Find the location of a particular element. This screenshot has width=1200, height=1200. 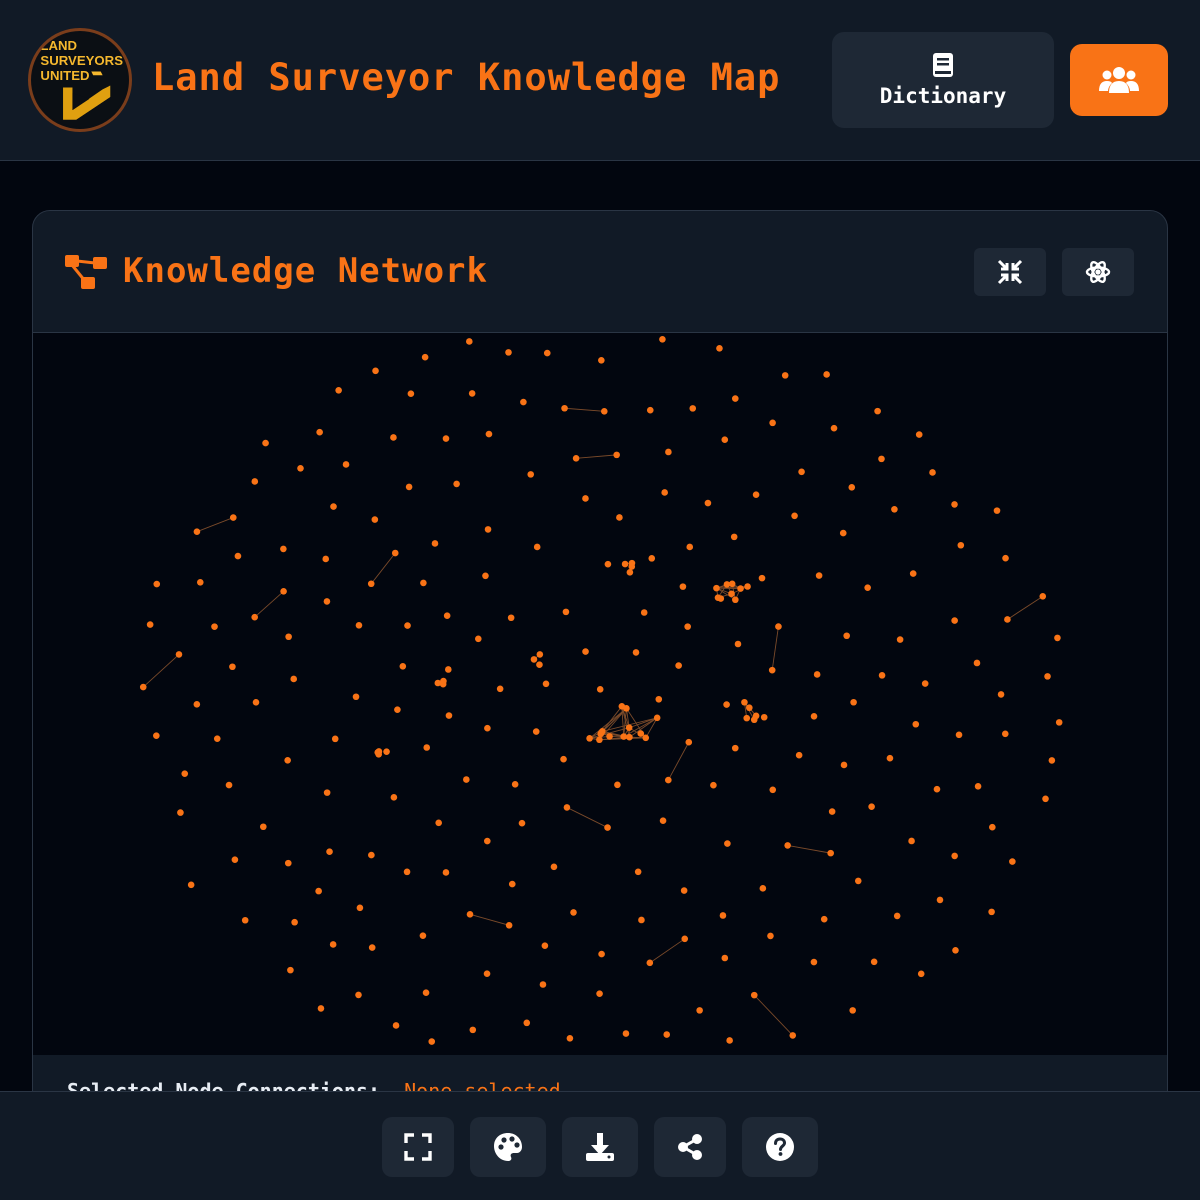

fullscreen-button is located at coordinates (418, 1147).